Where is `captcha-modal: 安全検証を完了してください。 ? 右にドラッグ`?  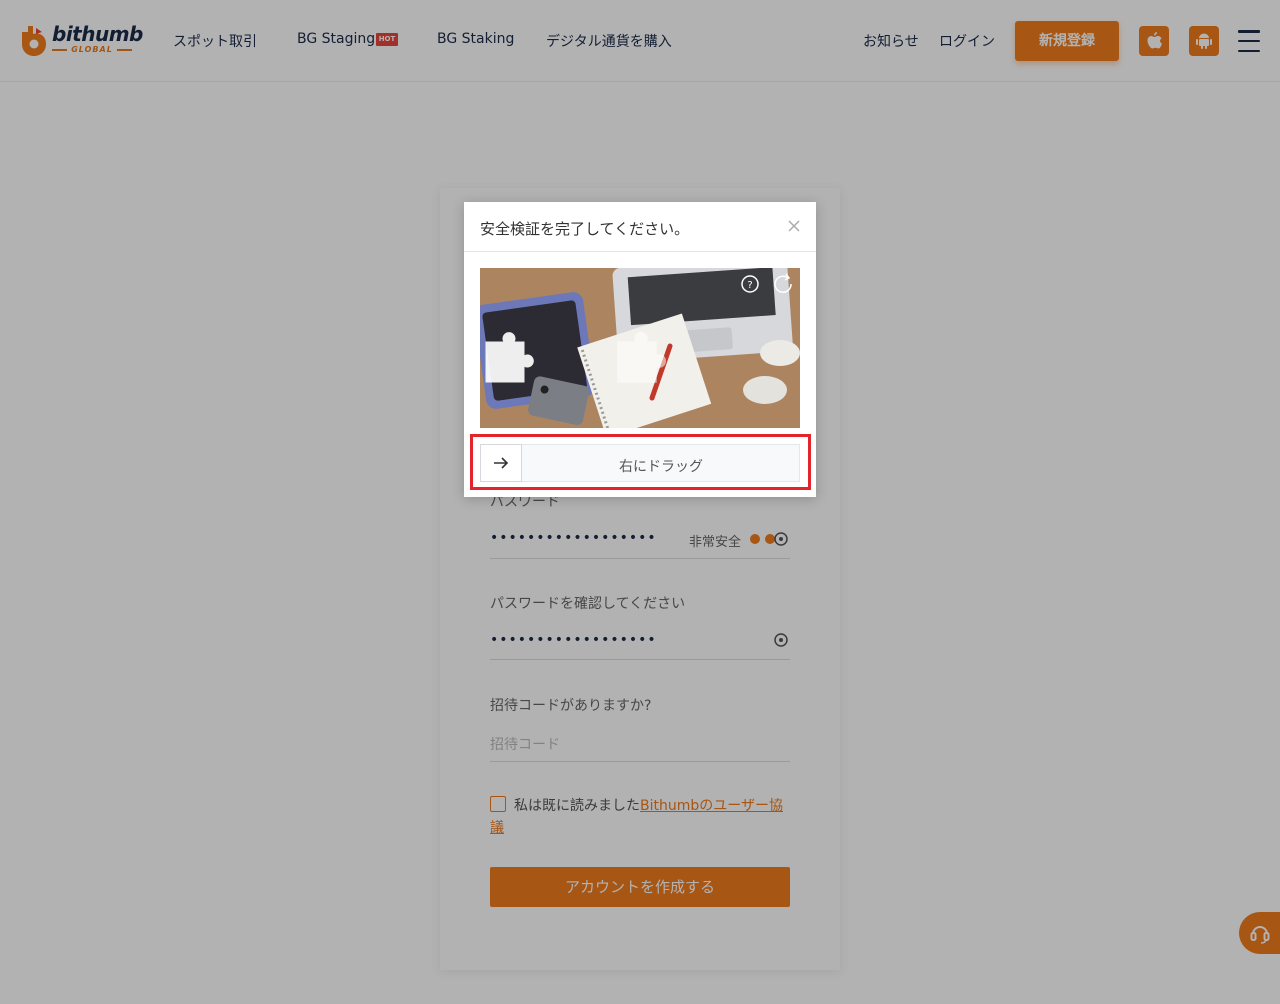 captcha-modal: 安全検証を完了してください。 ? 右にドラッグ is located at coordinates (640, 349).